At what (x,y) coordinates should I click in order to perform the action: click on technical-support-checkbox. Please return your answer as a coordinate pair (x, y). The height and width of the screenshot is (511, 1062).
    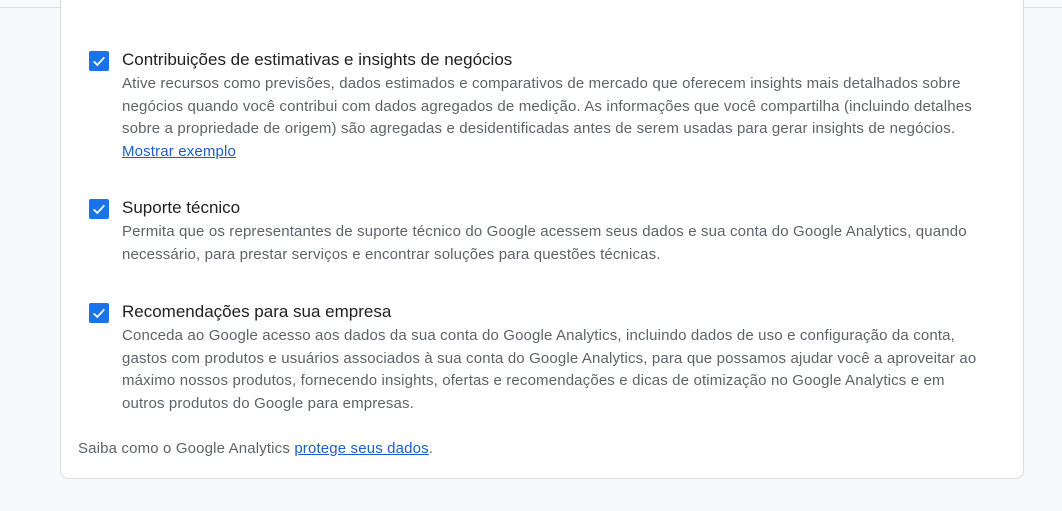
    Looking at the image, I should click on (99, 209).